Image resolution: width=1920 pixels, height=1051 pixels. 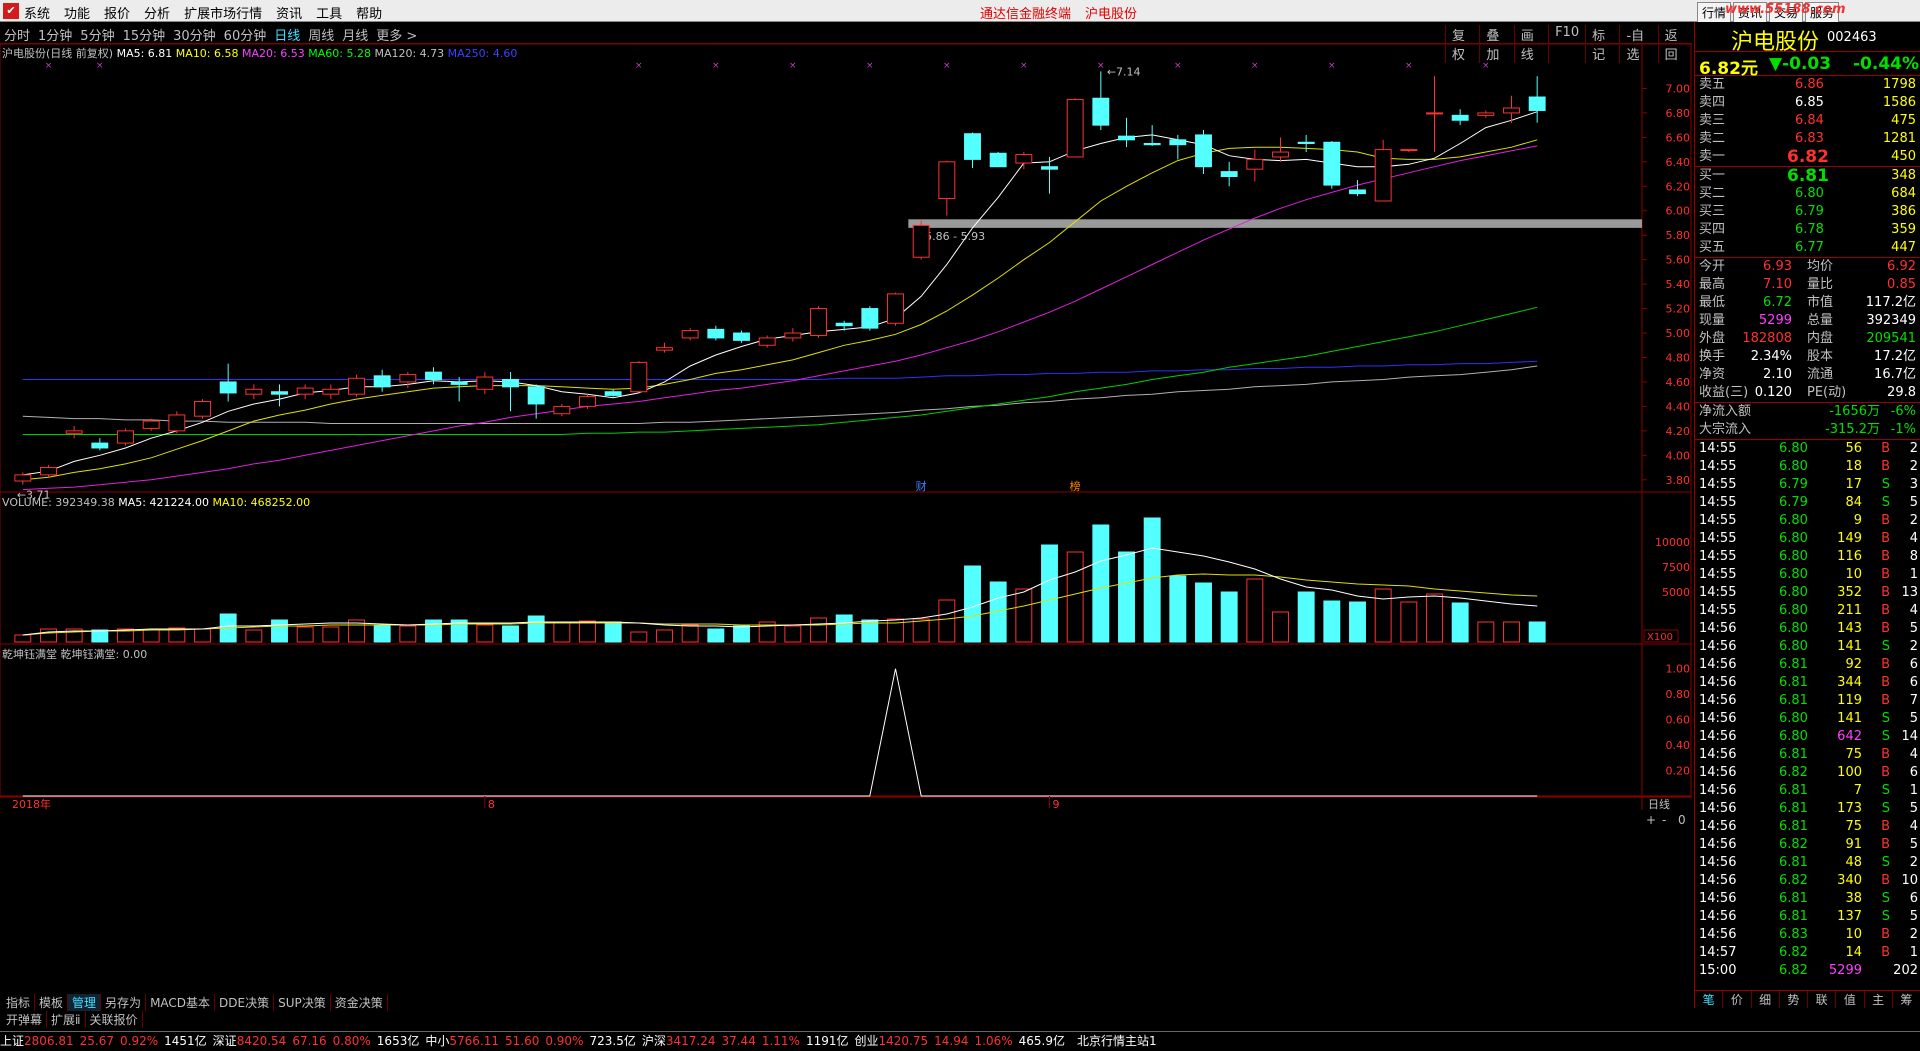 What do you see at coordinates (1664, 820) in the screenshot?
I see `zoom-control-1: -` at bounding box center [1664, 820].